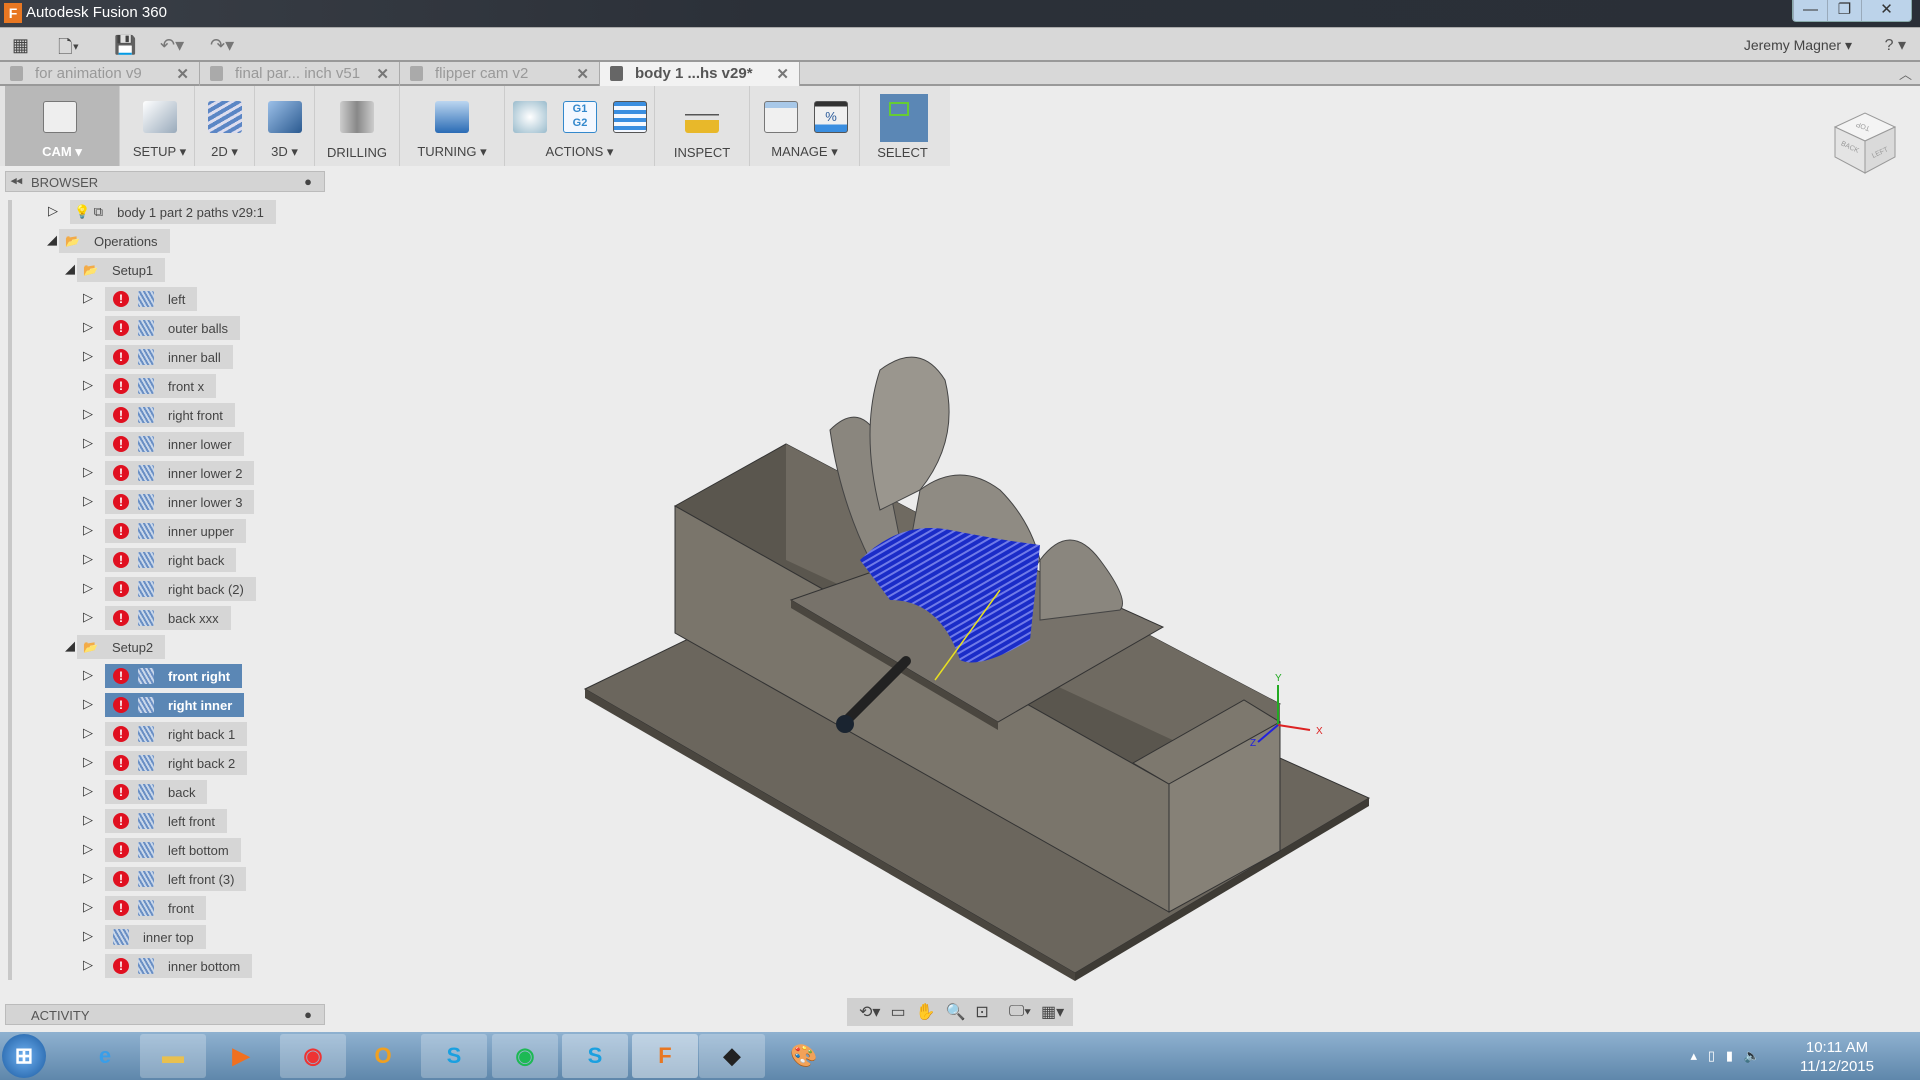  I want to click on tree-item-label-box: 💡 ⧉ body 1 part 2 paths v29:1, so click(173, 212).